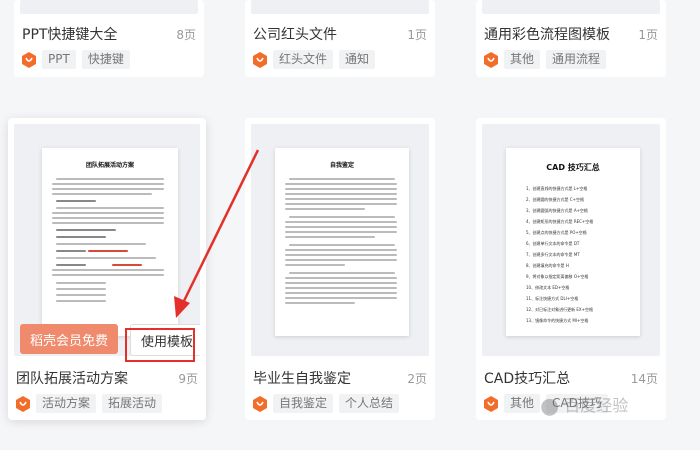  I want to click on annotation-arrow, so click(217, 233).